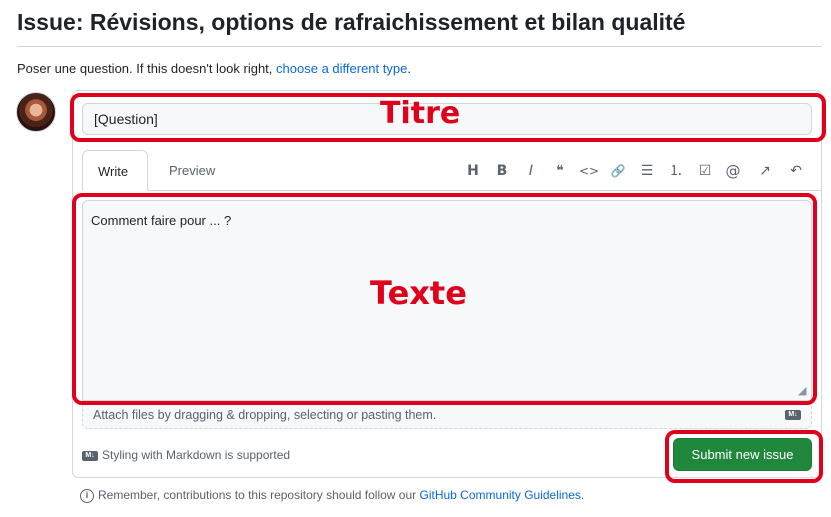 Image resolution: width=831 pixels, height=517 pixels. I want to click on tab-write: Write, so click(115, 170).